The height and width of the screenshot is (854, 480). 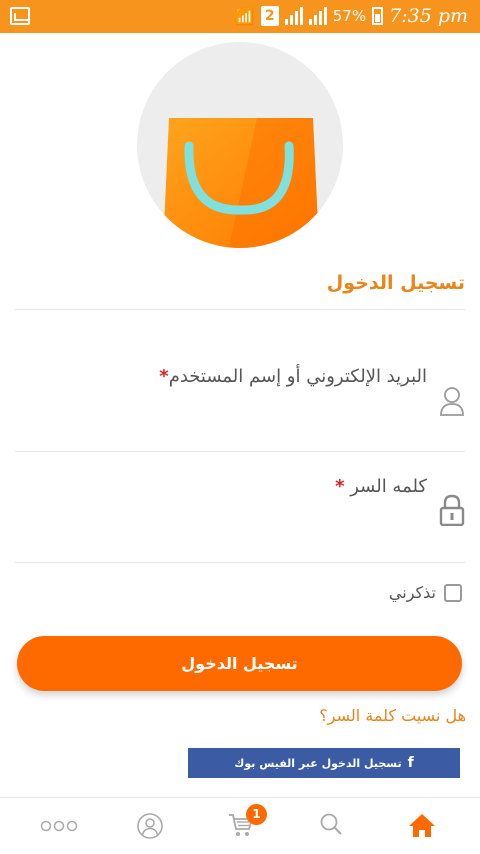 I want to click on remember-me: تذكرني, so click(x=425, y=592).